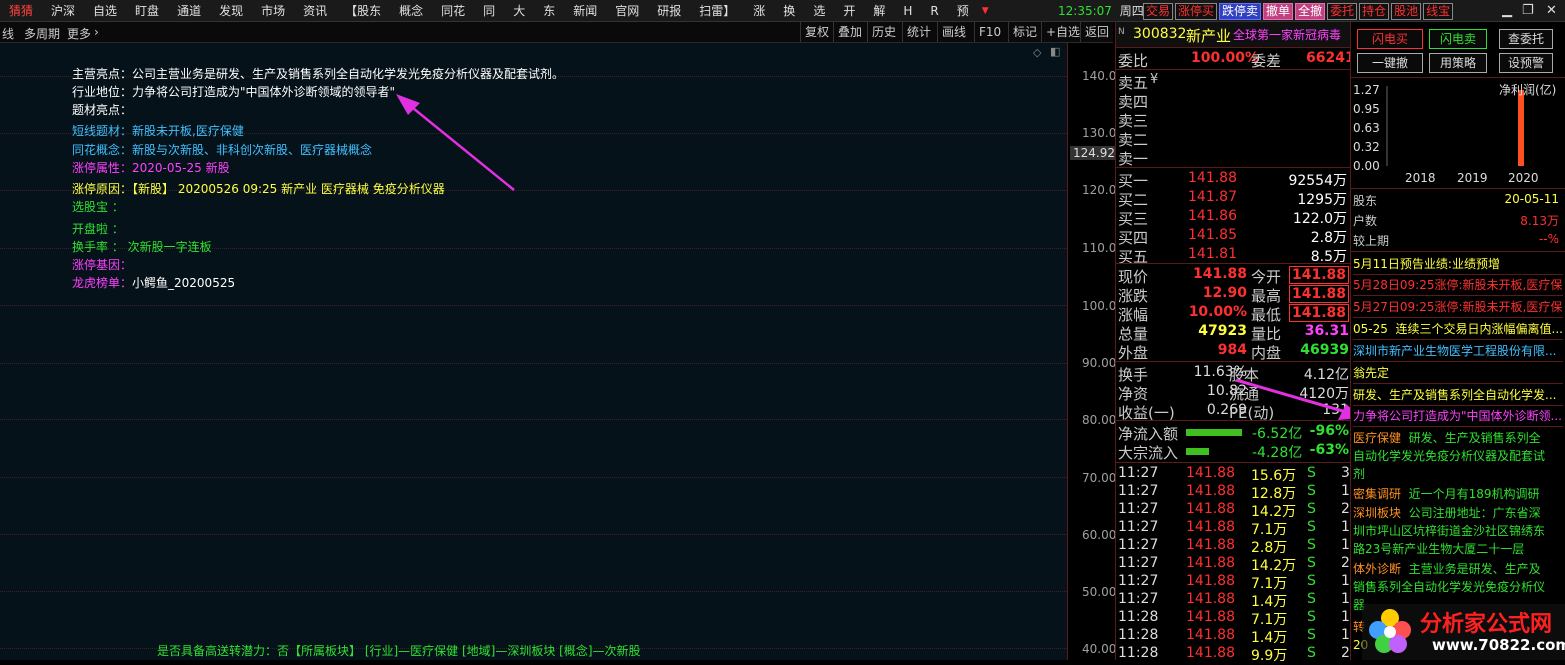 The height and width of the screenshot is (665, 1565). I want to click on menu-item: 沪深, so click(63, 11).